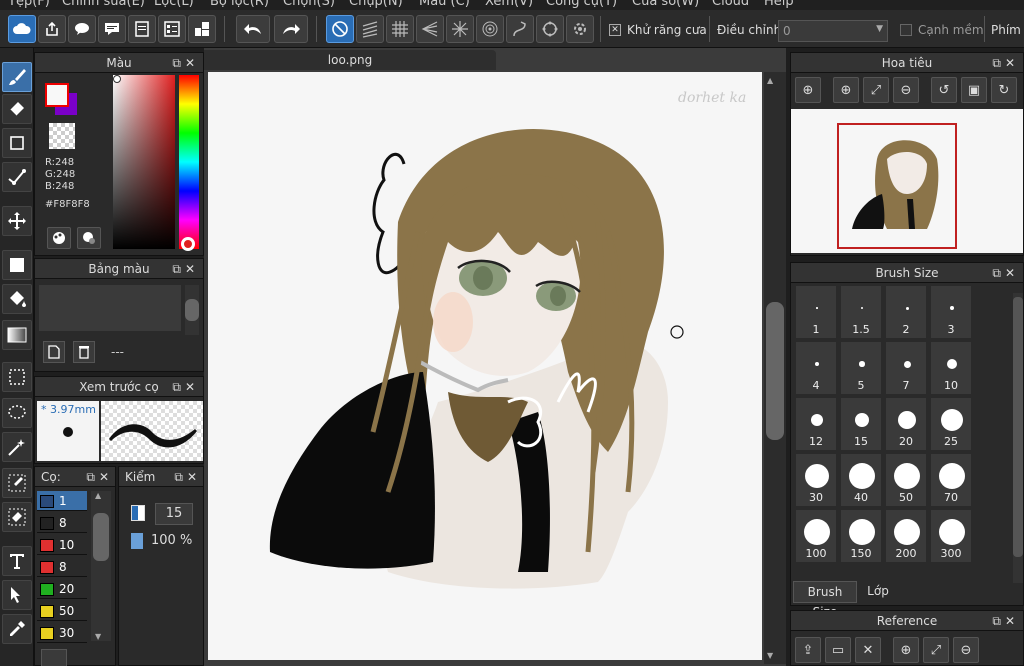  Describe the element at coordinates (376, 4) in the screenshot. I see `menu-capture: Chụp(N)` at that location.